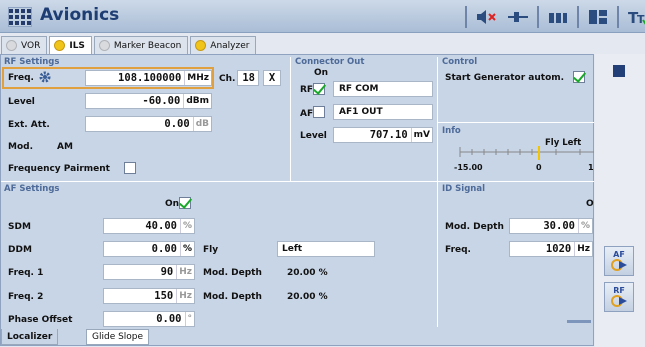  Describe the element at coordinates (326, 249) in the screenshot. I see `fly-select: Left` at that location.